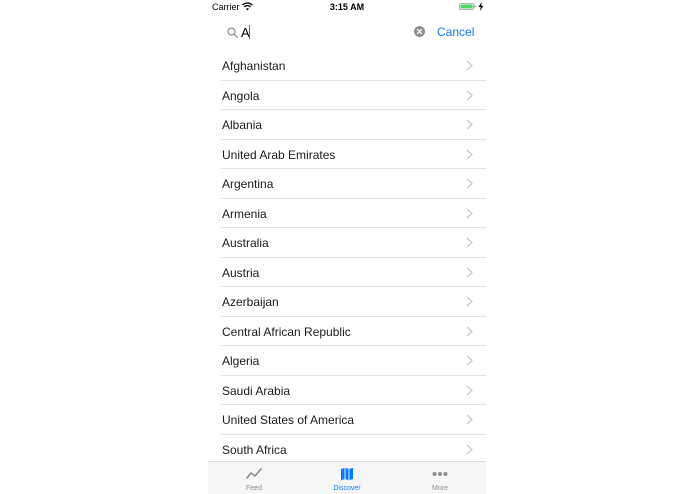 Image resolution: width=695 pixels, height=494 pixels. What do you see at coordinates (232, 32) in the screenshot?
I see `search-icon` at bounding box center [232, 32].